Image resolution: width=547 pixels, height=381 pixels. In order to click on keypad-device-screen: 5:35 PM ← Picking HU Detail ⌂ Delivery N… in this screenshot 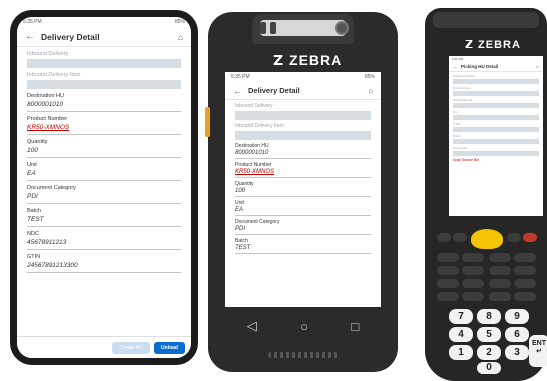, I will do `click(496, 136)`.